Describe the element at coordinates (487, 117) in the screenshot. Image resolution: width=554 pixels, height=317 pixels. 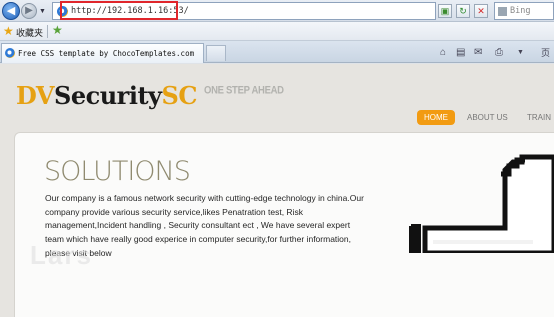
I see `nav-about-us: ABOUT US` at that location.